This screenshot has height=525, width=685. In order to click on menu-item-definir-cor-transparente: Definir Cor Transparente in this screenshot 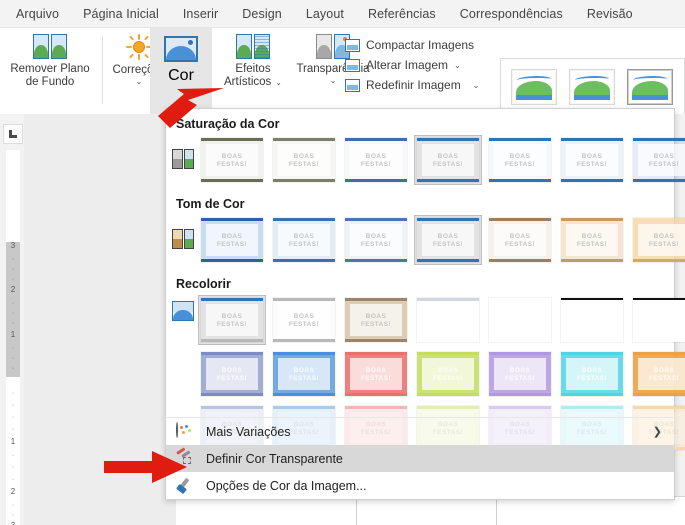, I will do `click(420, 458)`.